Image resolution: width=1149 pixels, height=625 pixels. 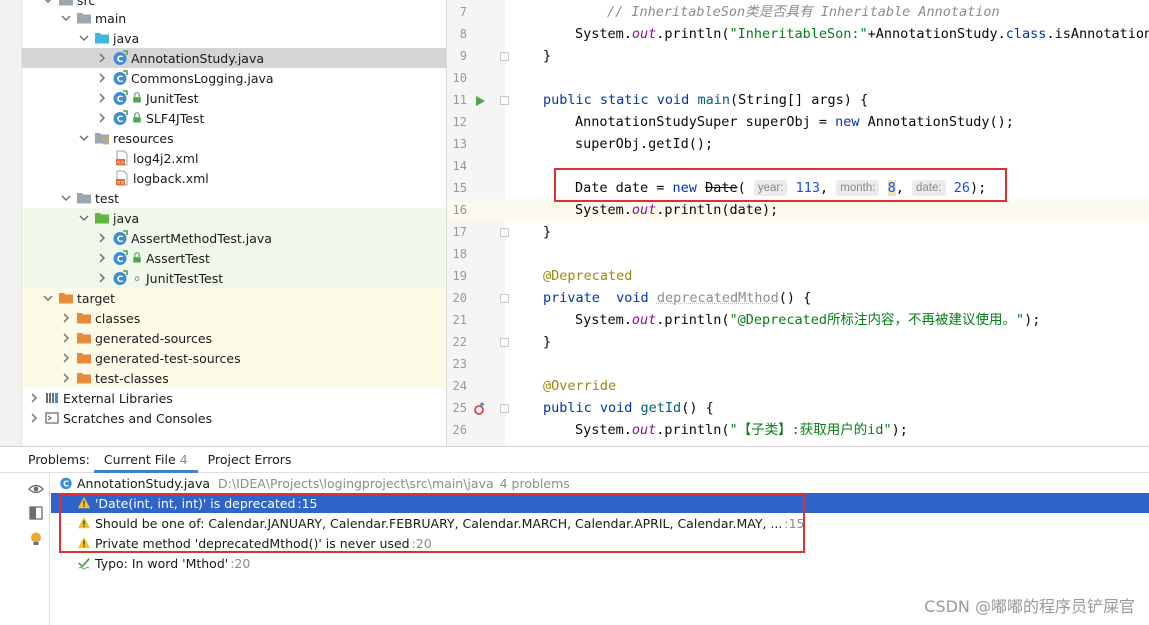 What do you see at coordinates (234, 138) in the screenshot?
I see `tree-item-resources: resources` at bounding box center [234, 138].